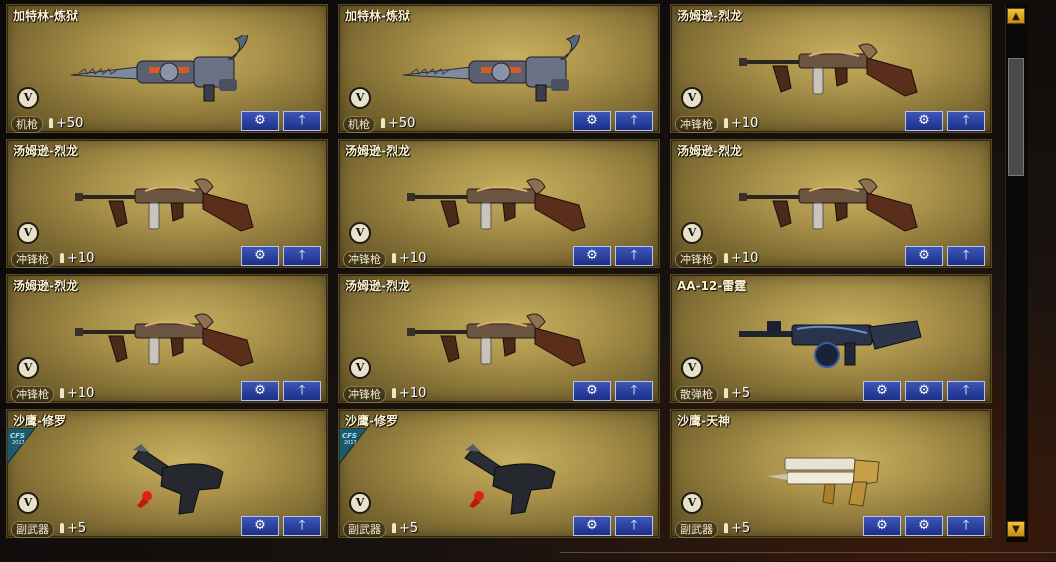  Describe the element at coordinates (45, 16) in the screenshot. I see `weapon-title: 加特林-炼狱` at that location.